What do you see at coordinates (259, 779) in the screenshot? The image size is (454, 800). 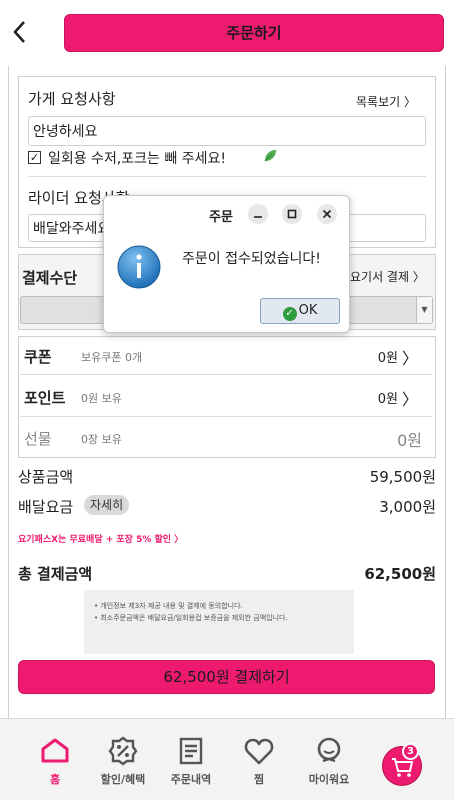 I see `nav-label: 찜` at bounding box center [259, 779].